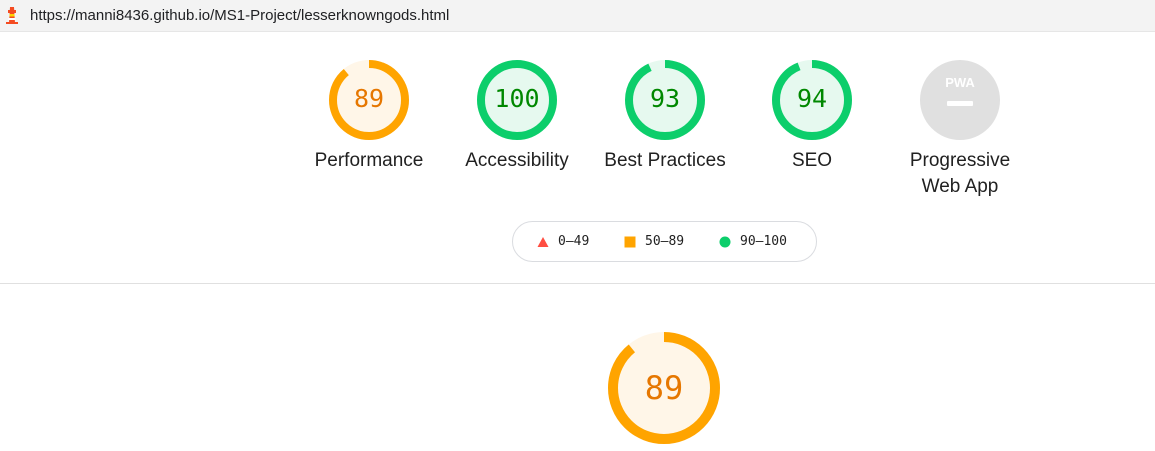  What do you see at coordinates (517, 98) in the screenshot?
I see `gauge-accessibility-score: 100` at bounding box center [517, 98].